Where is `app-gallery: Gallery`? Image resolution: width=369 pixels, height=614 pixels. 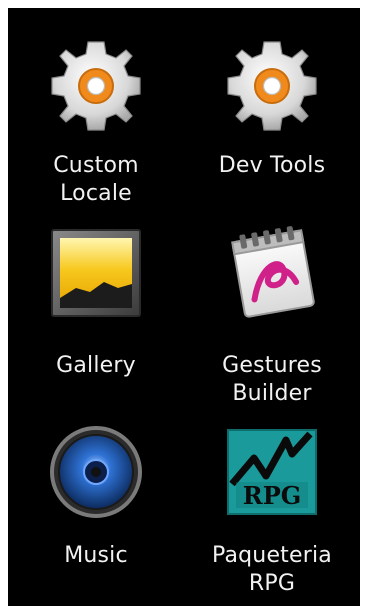
app-gallery: Gallery is located at coordinates (96, 301).